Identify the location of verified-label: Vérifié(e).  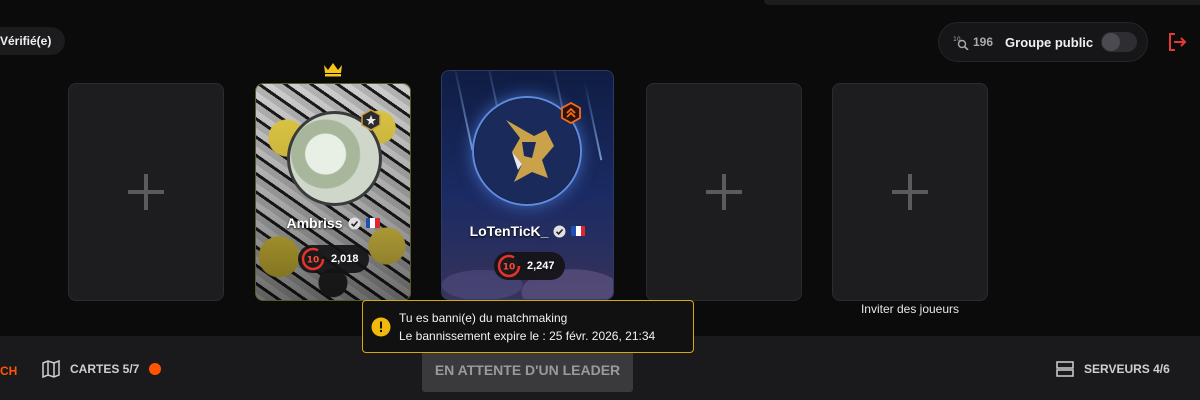
(26, 41).